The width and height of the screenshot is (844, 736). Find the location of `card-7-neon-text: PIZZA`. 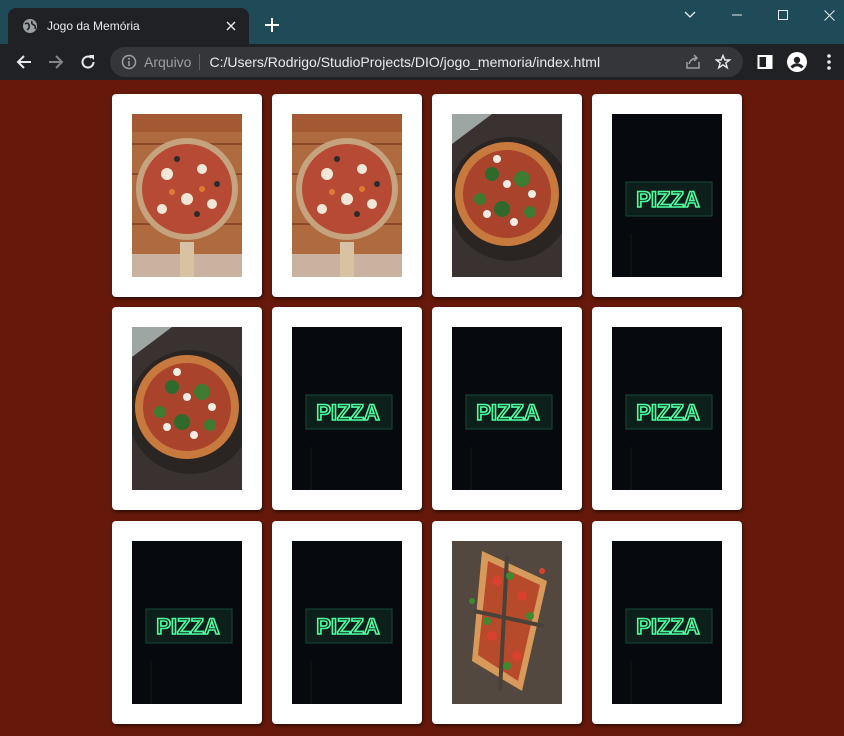

card-7-neon-text: PIZZA is located at coordinates (508, 412).